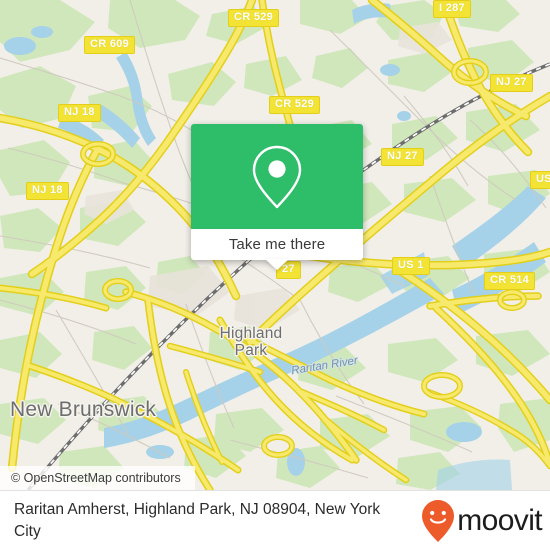 The image size is (550, 550). Describe the element at coordinates (275, 490) in the screenshot. I see `footer-map-watermark` at that location.